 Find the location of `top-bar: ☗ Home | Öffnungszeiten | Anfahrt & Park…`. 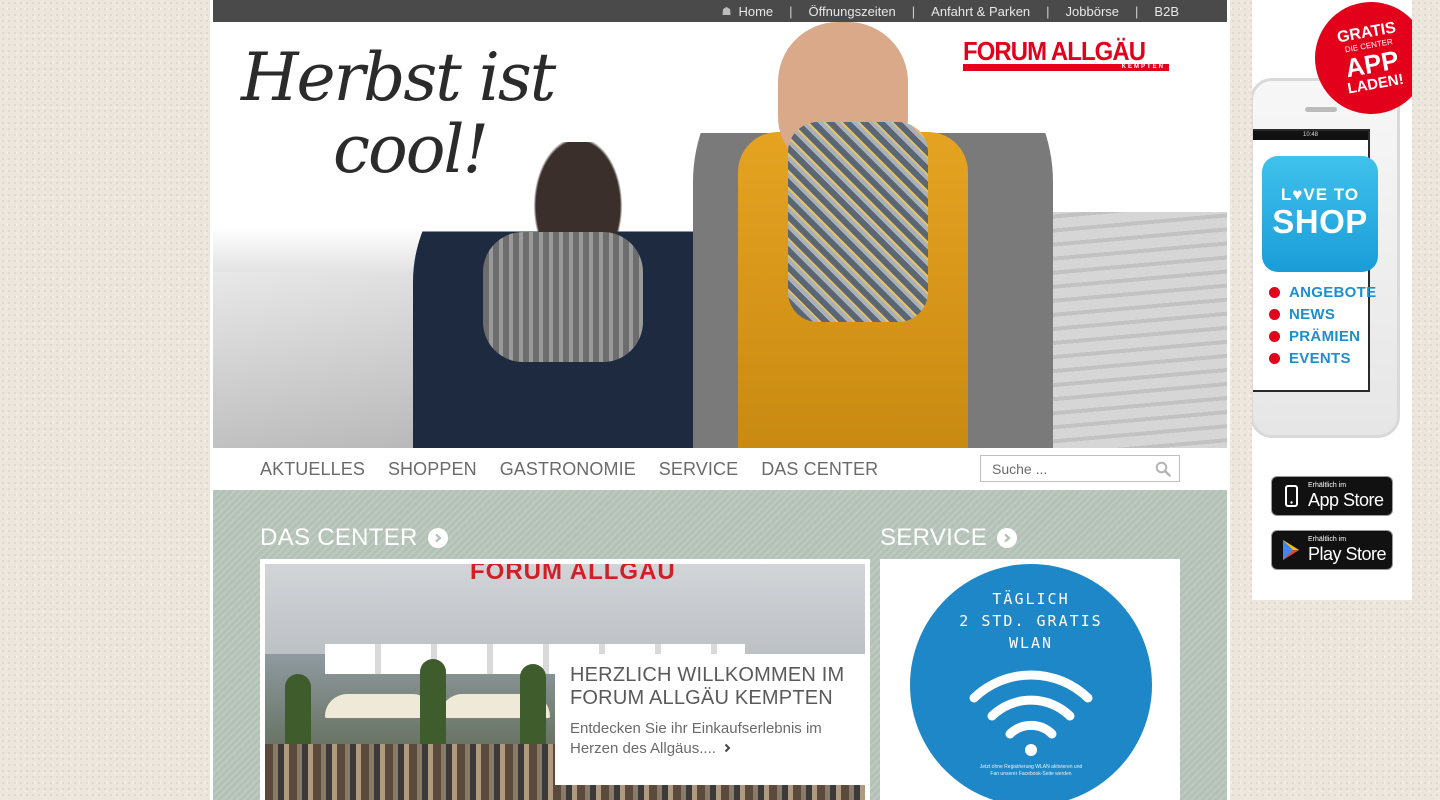

top-bar: ☗ Home | Öffnungszeiten | Anfahrt & Park… is located at coordinates (720, 11).